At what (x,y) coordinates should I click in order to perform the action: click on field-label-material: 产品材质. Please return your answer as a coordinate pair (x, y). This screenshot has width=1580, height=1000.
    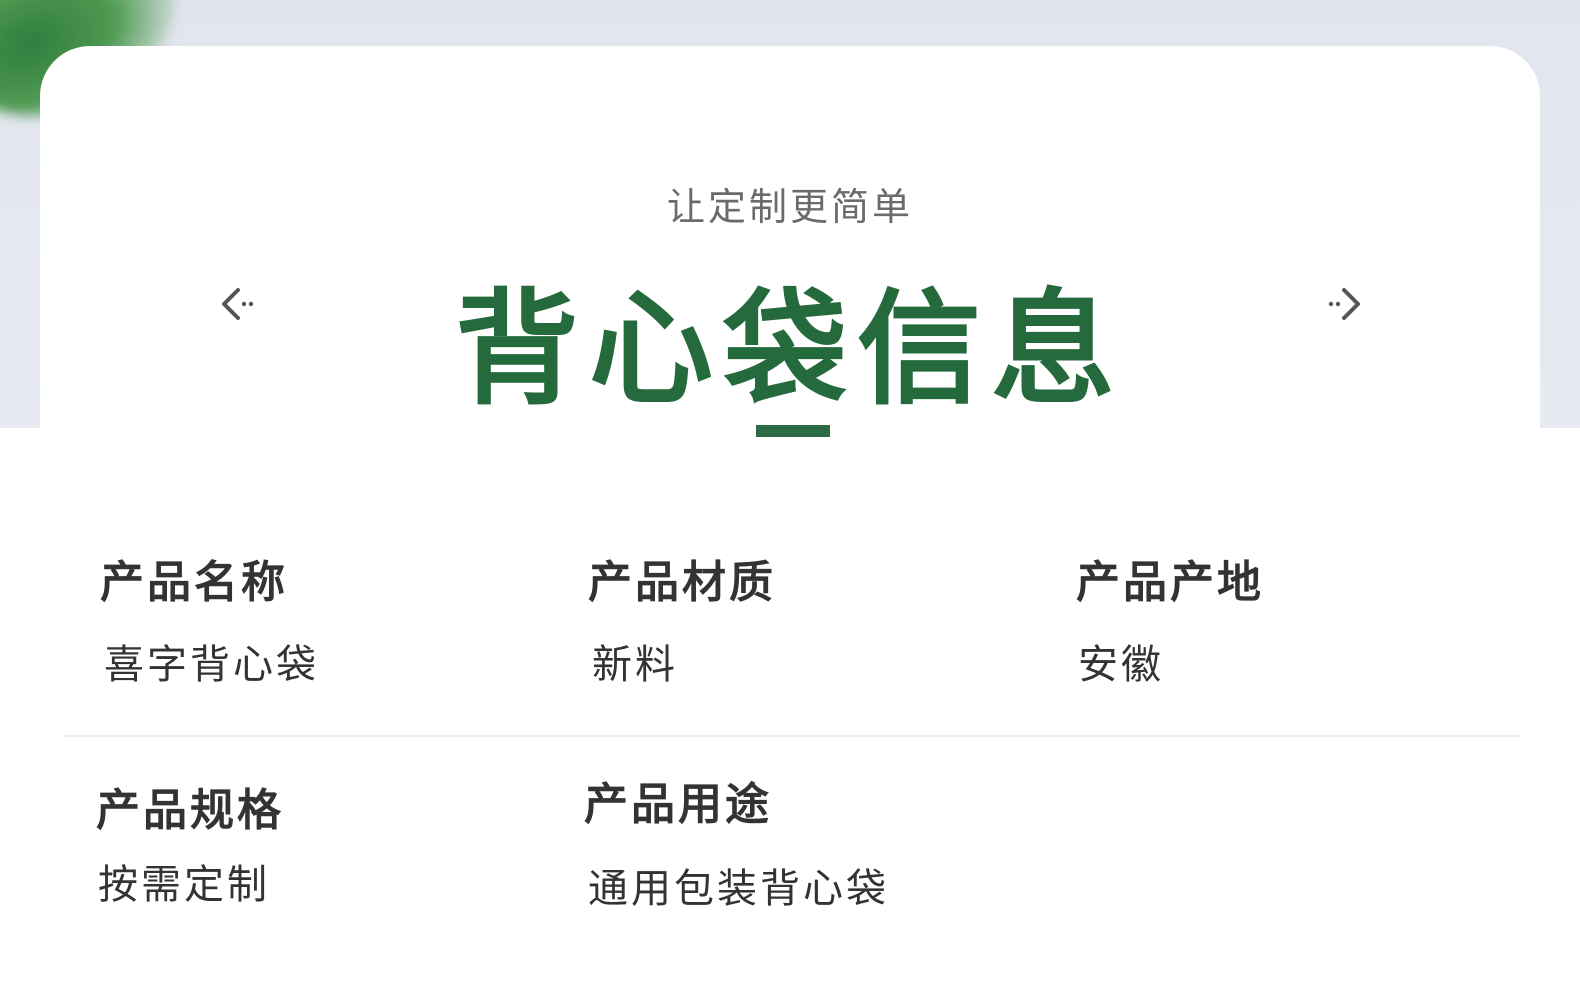
    Looking at the image, I should click on (682, 582).